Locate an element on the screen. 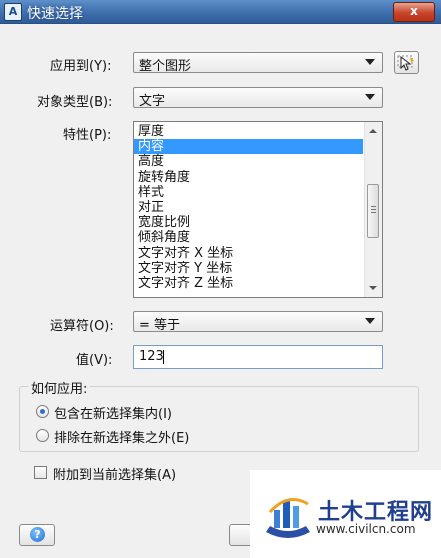 The image size is (441, 558). scroll-thumb is located at coordinates (373, 211).